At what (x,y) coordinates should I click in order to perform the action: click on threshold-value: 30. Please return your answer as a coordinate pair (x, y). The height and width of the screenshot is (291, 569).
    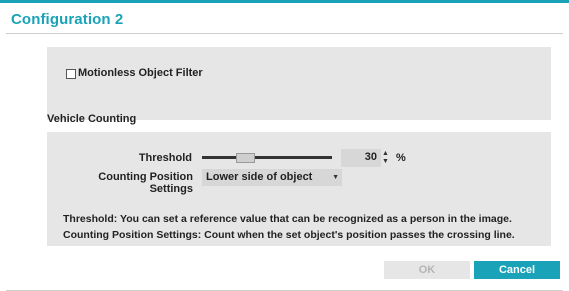
    Looking at the image, I should click on (370, 157).